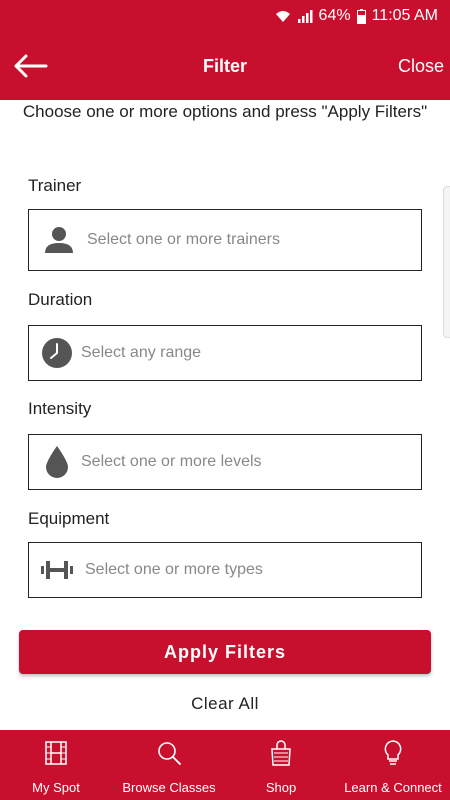 The image size is (450, 800). I want to click on trainer-select: Select one or more trainers, so click(225, 240).